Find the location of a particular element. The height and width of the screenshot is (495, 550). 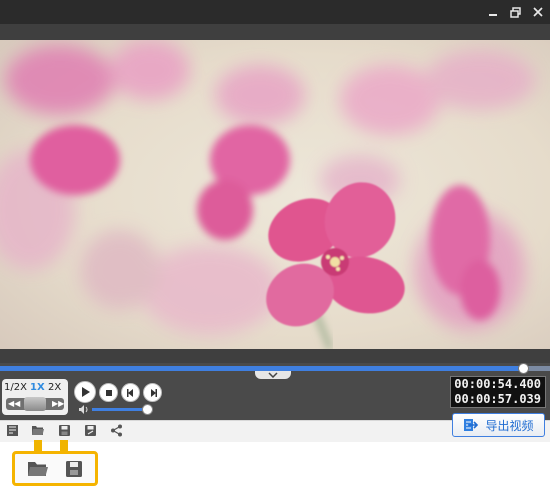

play-button is located at coordinates (85, 392).